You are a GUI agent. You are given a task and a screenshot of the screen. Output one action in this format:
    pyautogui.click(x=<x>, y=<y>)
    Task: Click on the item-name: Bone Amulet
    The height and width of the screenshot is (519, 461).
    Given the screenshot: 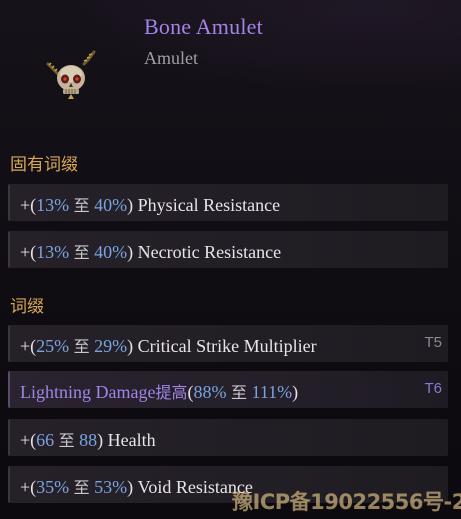 What is the action you would take?
    pyautogui.click(x=203, y=26)
    